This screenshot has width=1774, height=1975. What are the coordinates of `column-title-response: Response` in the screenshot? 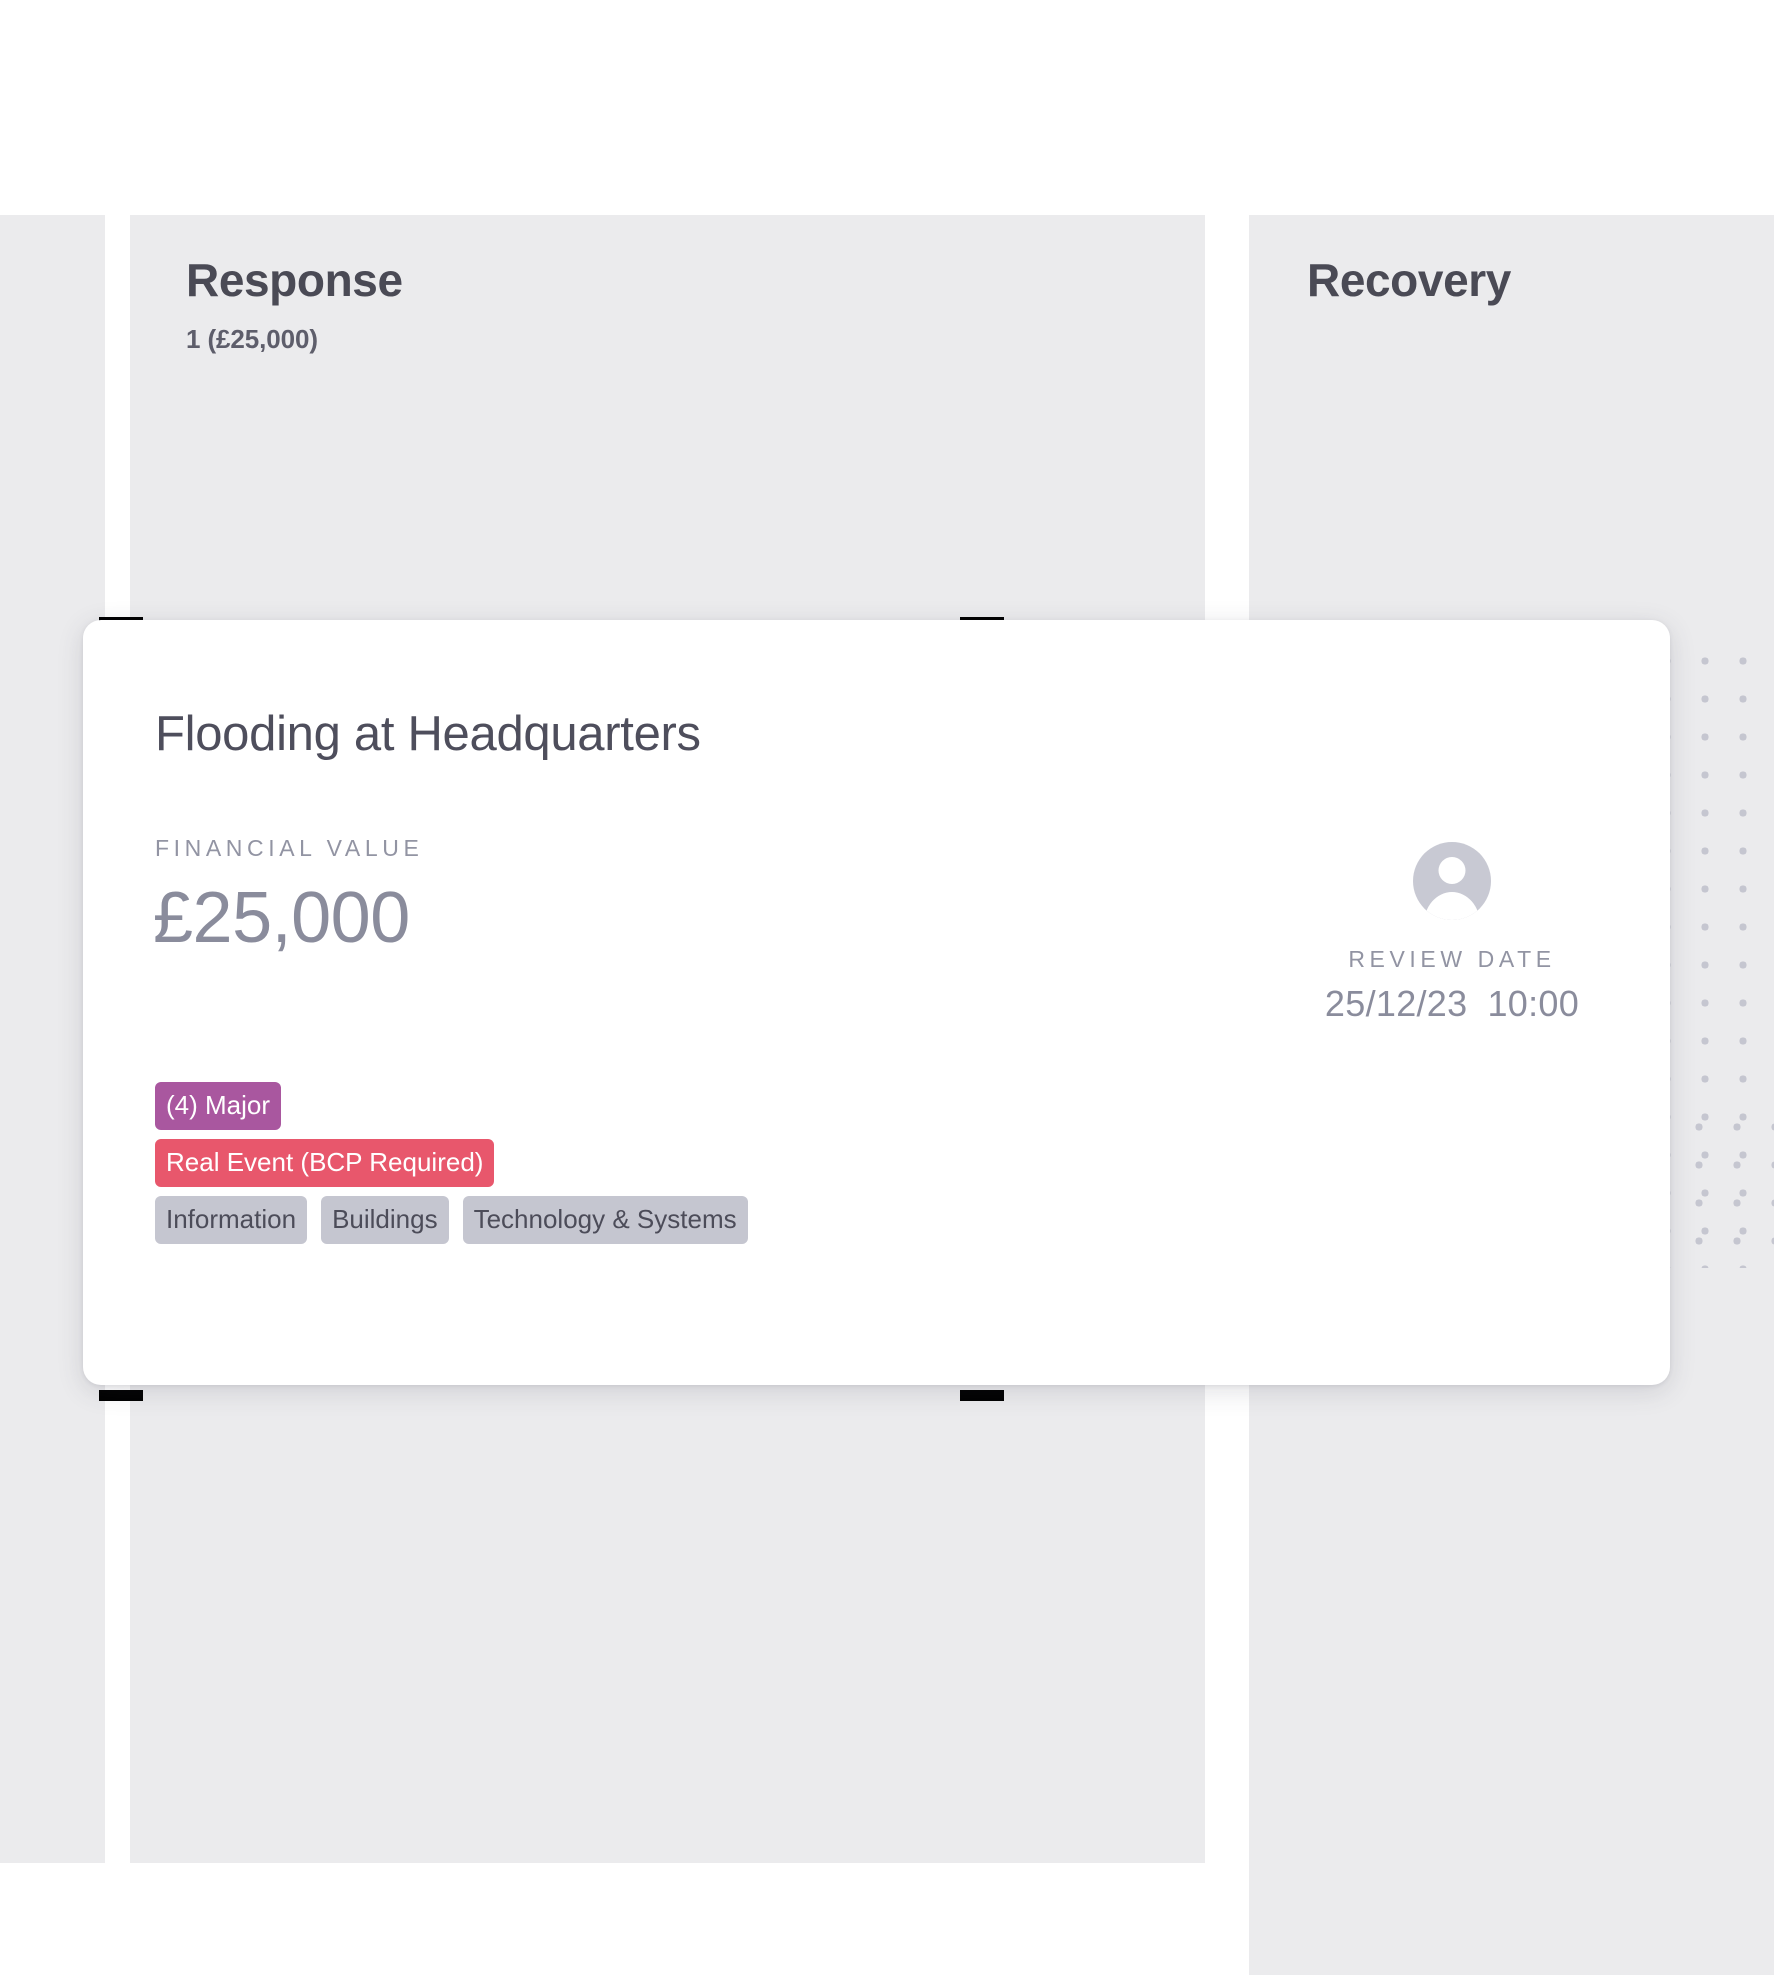 It's located at (294, 280).